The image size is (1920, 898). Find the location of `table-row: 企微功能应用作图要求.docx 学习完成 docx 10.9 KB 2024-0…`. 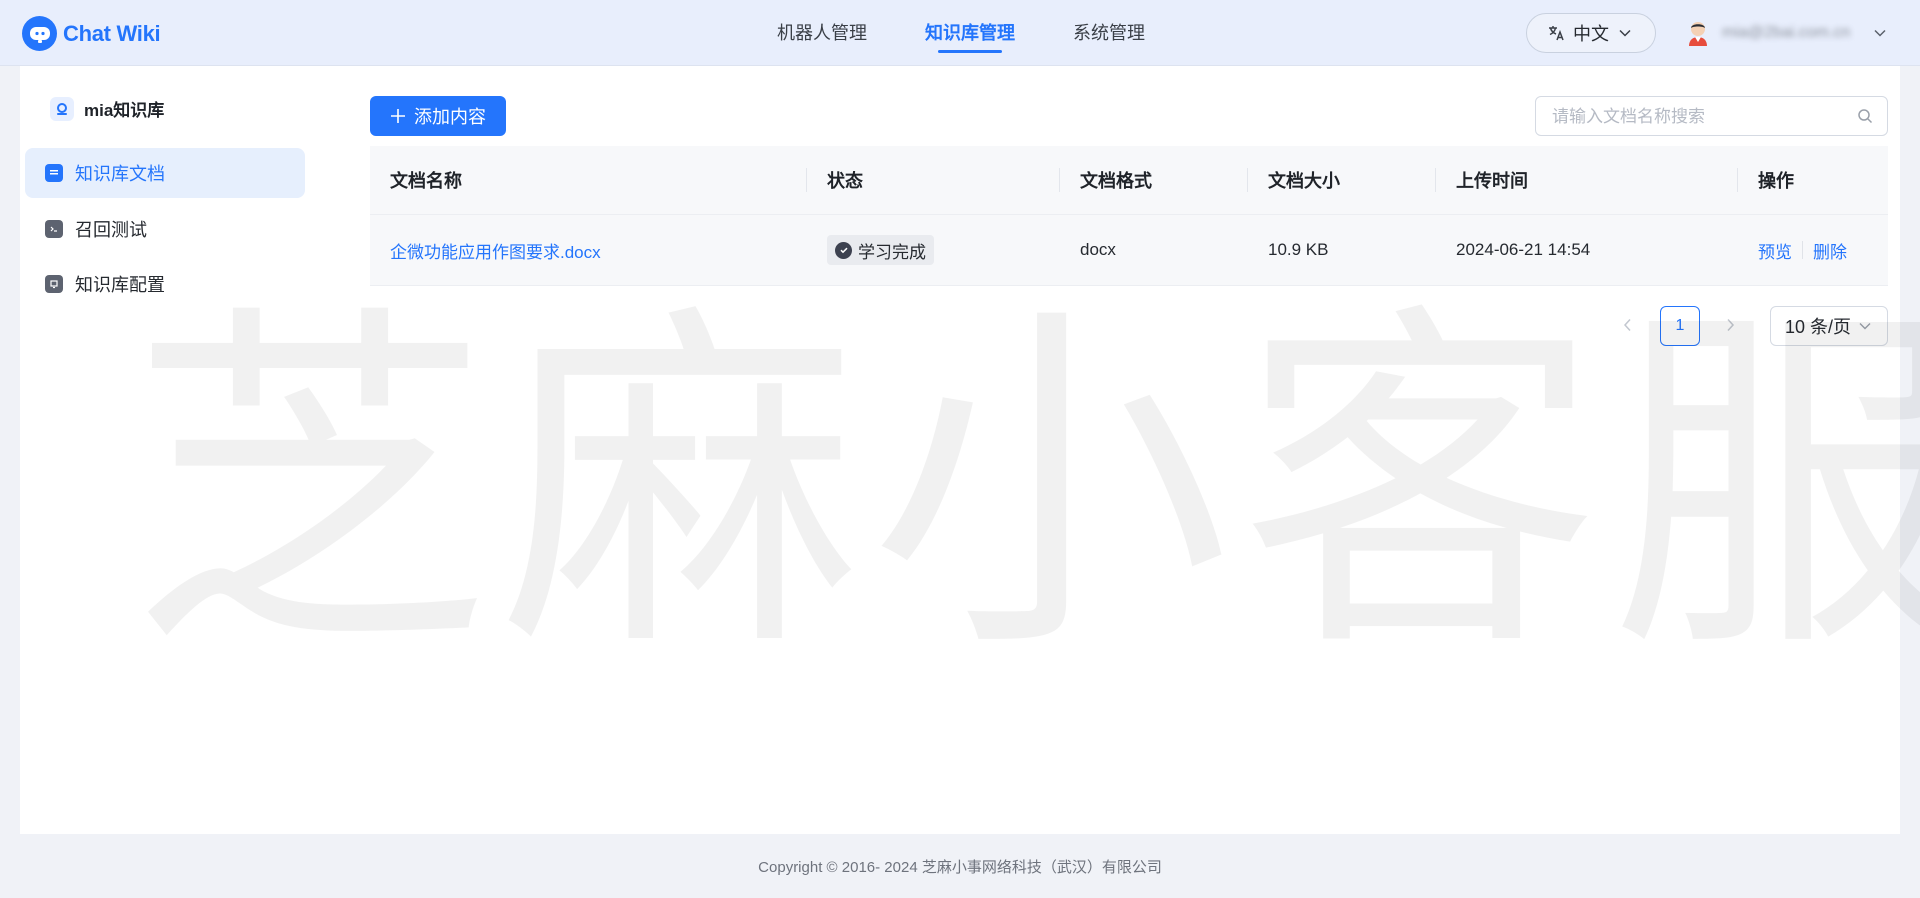

table-row: 企微功能应用作图要求.docx 学习完成 docx 10.9 KB 2024-0… is located at coordinates (1129, 250).